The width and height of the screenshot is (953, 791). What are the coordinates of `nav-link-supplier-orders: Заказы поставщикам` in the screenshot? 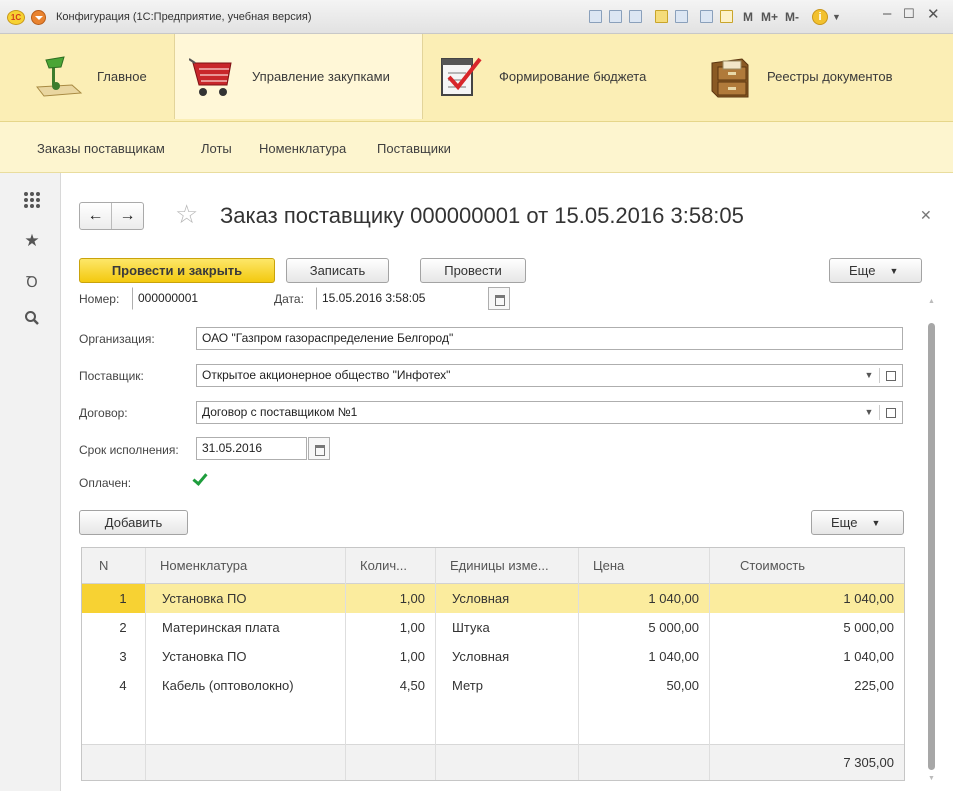 It's located at (101, 148).